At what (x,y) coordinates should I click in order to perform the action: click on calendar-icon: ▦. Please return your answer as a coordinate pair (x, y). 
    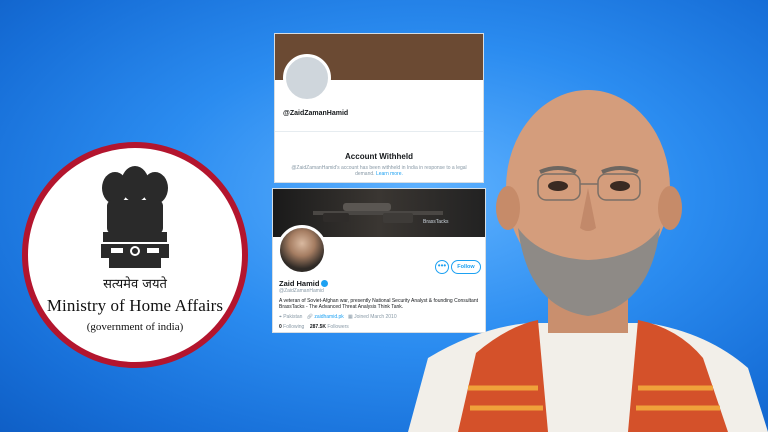
    Looking at the image, I should click on (350, 317).